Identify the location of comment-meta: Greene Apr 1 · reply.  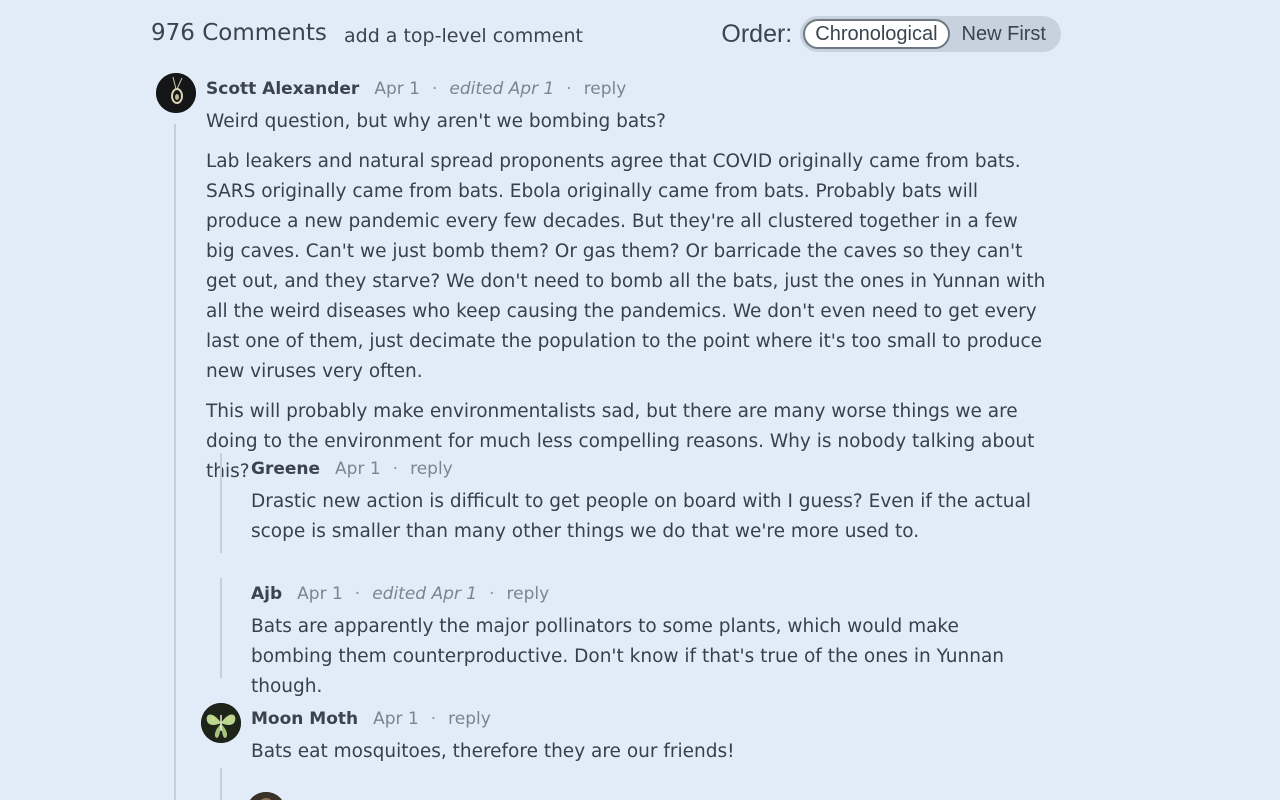
(352, 469).